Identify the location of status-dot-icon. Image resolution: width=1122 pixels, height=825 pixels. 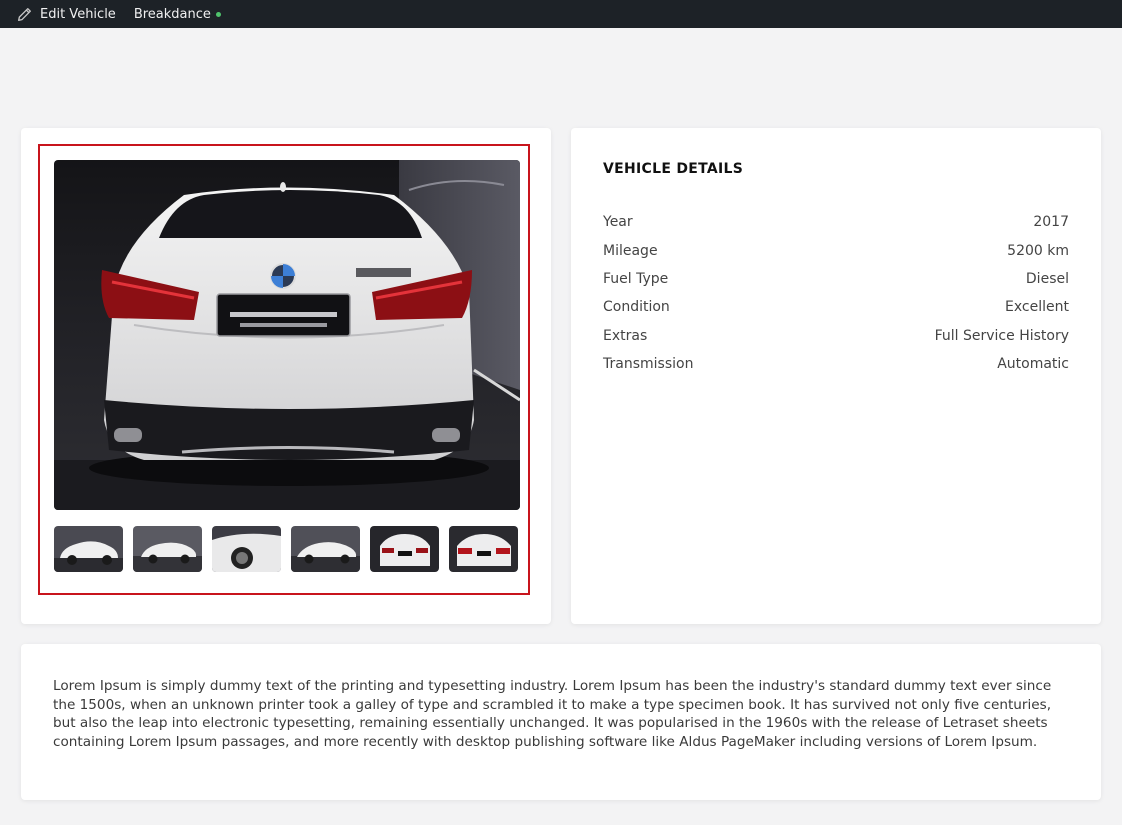
(218, 14).